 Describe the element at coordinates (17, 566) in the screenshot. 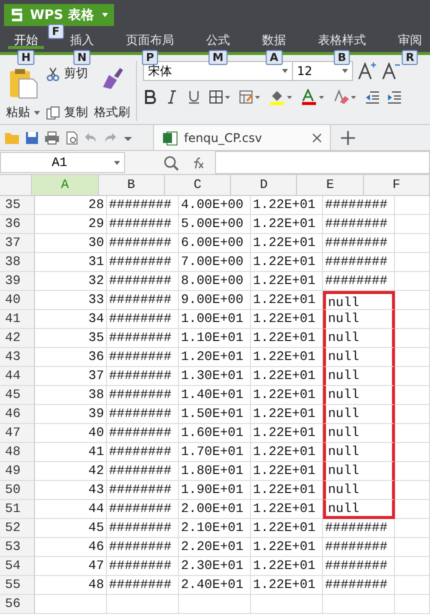

I see `row-header: 54` at that location.